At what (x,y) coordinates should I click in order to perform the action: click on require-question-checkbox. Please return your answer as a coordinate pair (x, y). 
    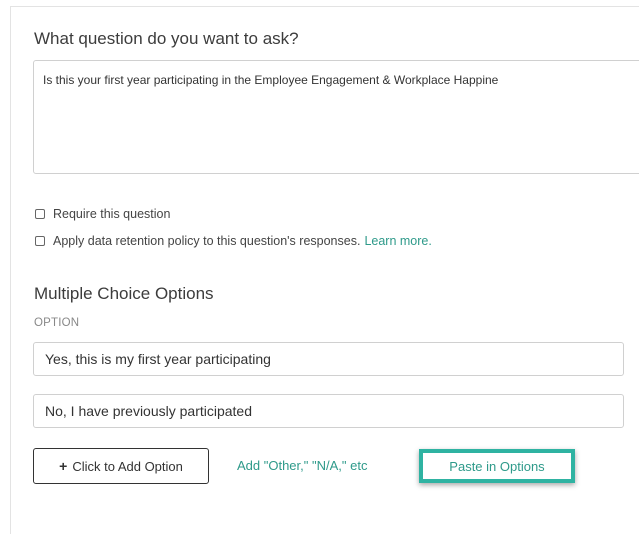
    Looking at the image, I should click on (40, 214).